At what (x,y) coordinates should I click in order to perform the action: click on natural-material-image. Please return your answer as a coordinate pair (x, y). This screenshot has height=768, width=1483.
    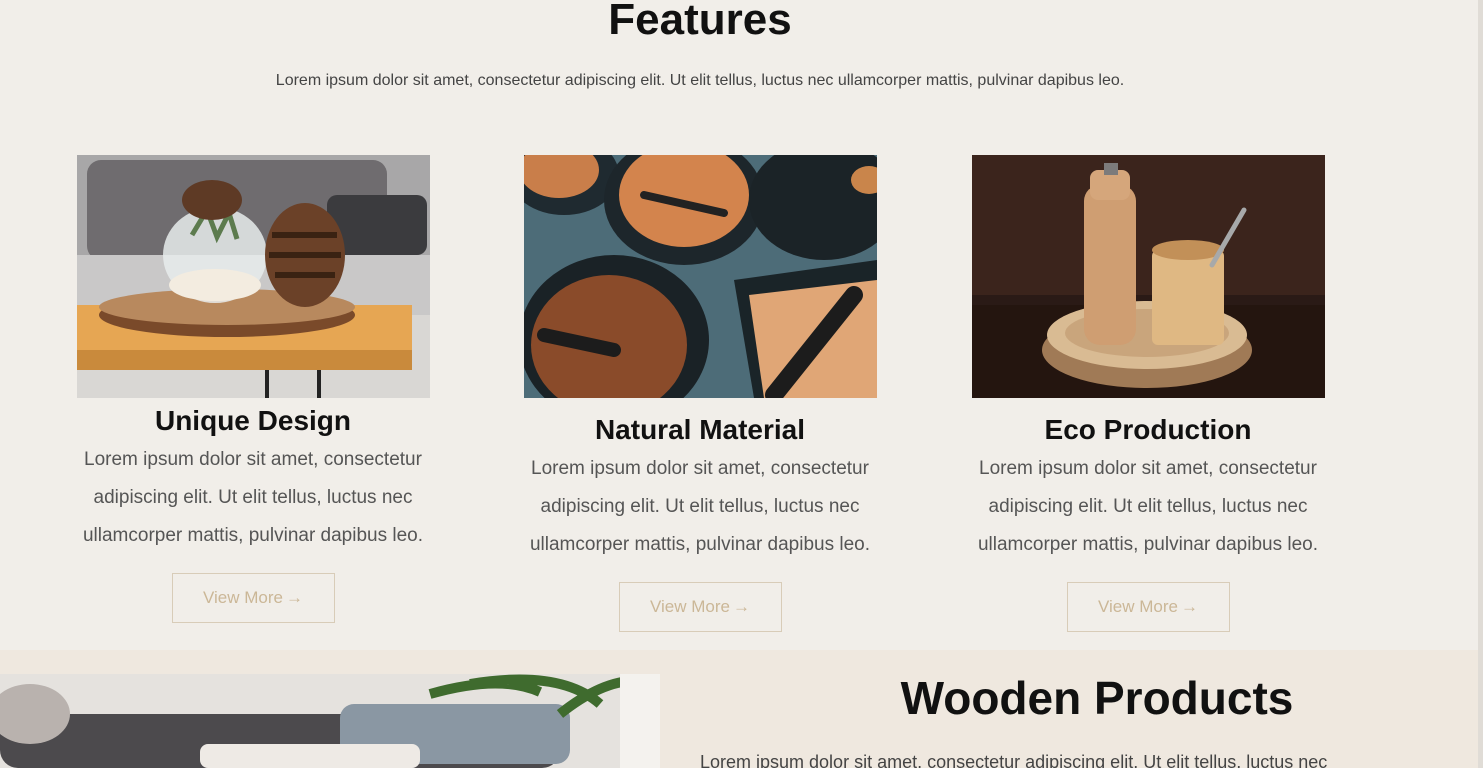
    Looking at the image, I should click on (700, 276).